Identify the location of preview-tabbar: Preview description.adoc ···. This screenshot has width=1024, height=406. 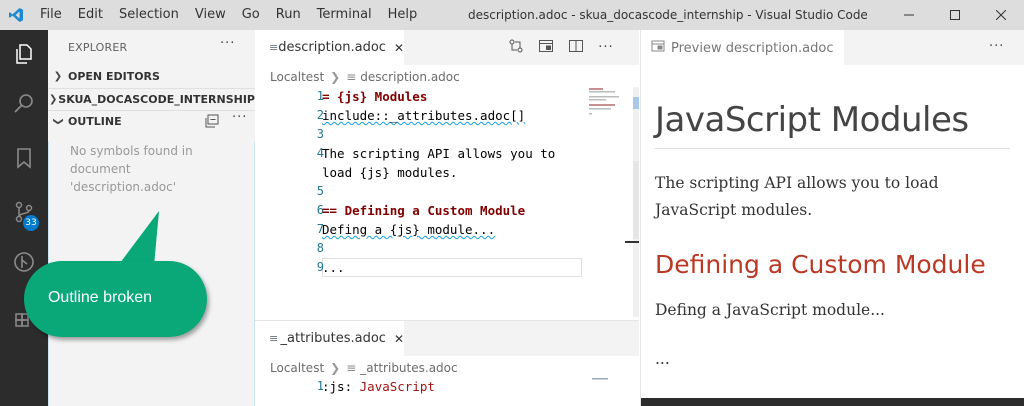
(832, 47).